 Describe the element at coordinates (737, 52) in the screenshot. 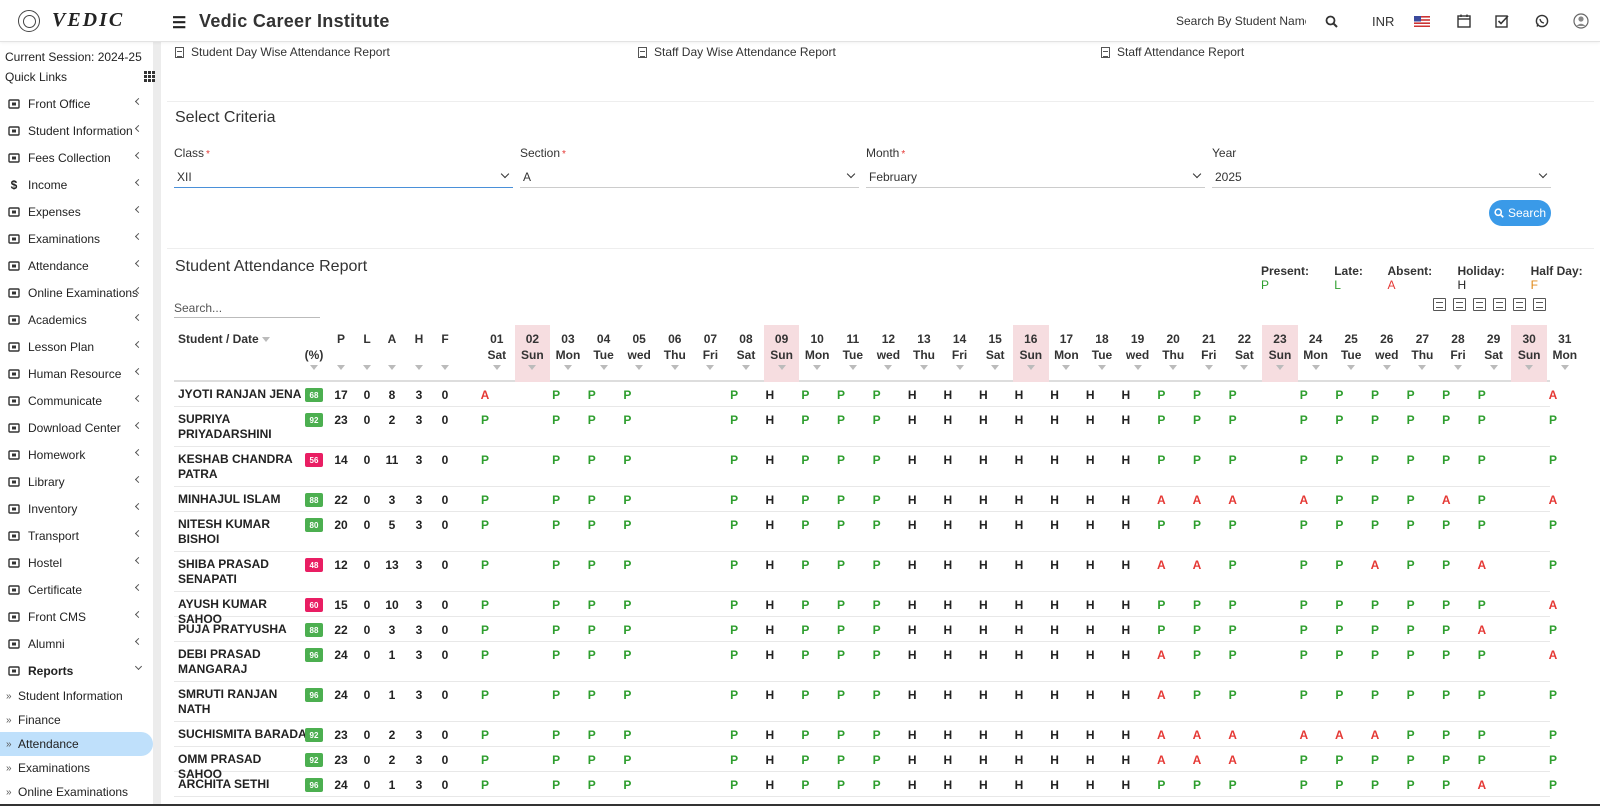

I see `staff-day-wise-attendance-report-link: Staff Day Wise Attendance Report` at that location.